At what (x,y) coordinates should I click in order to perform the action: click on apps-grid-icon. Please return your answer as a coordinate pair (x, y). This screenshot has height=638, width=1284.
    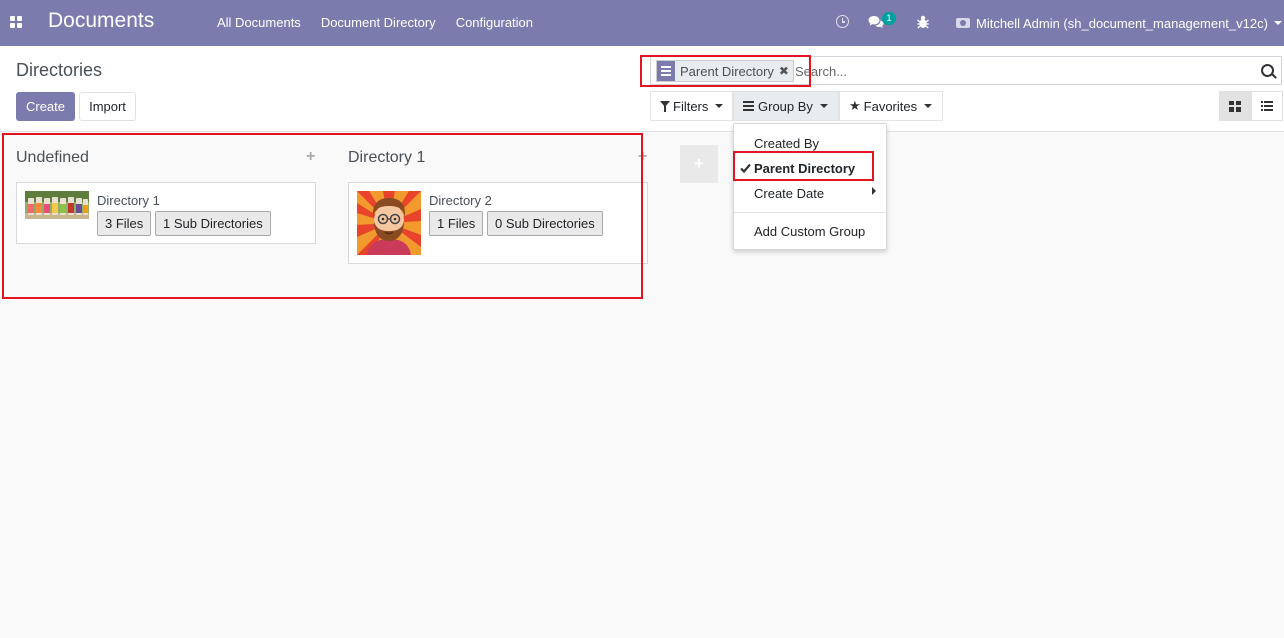
    Looking at the image, I should click on (16, 22).